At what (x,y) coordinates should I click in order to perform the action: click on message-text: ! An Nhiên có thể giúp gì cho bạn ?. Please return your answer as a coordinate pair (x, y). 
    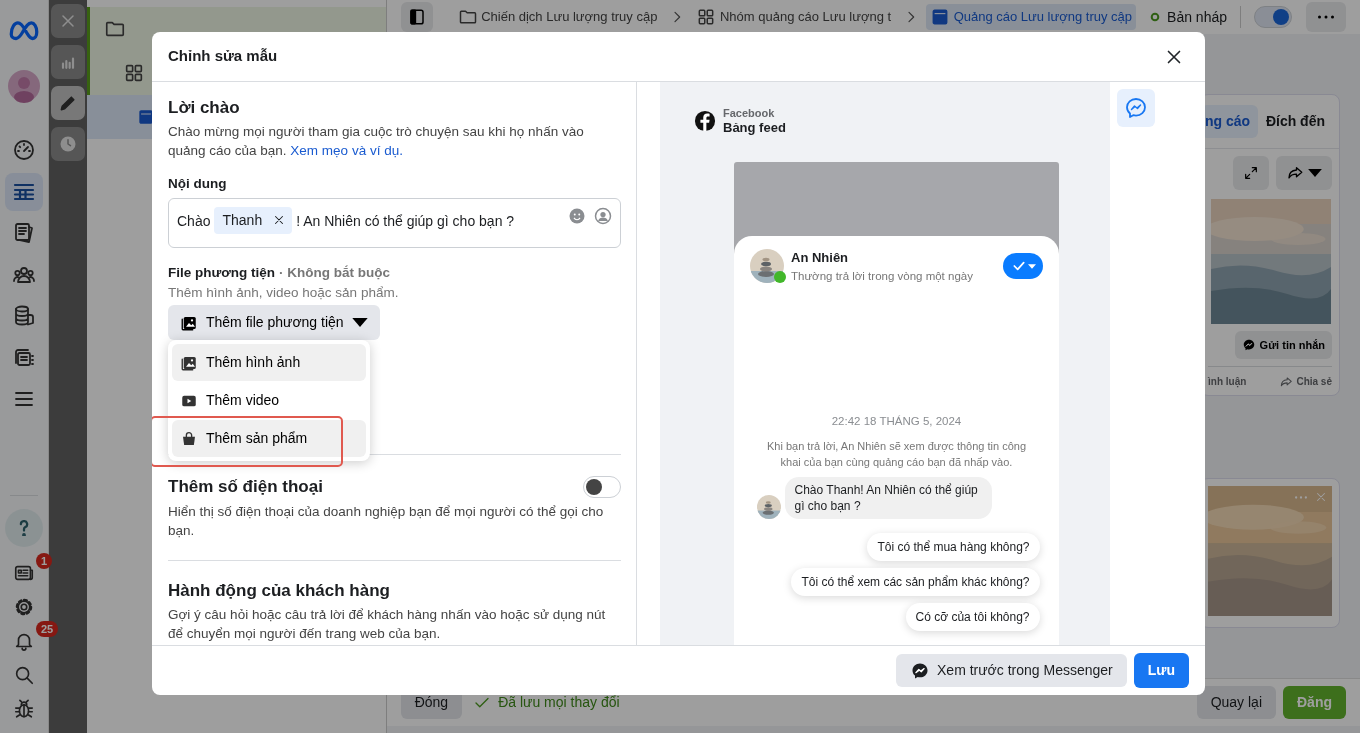
    Looking at the image, I should click on (405, 221).